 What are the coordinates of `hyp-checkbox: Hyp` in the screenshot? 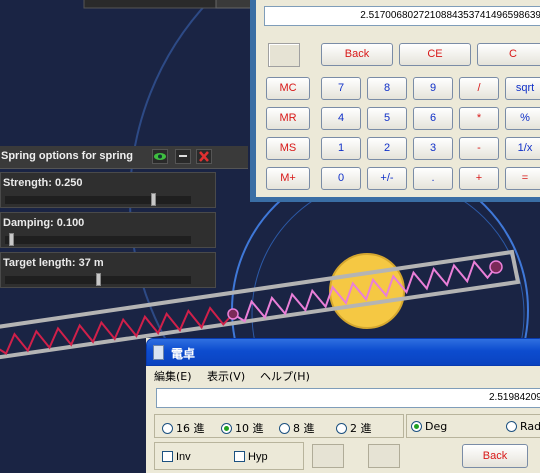 It's located at (251, 457).